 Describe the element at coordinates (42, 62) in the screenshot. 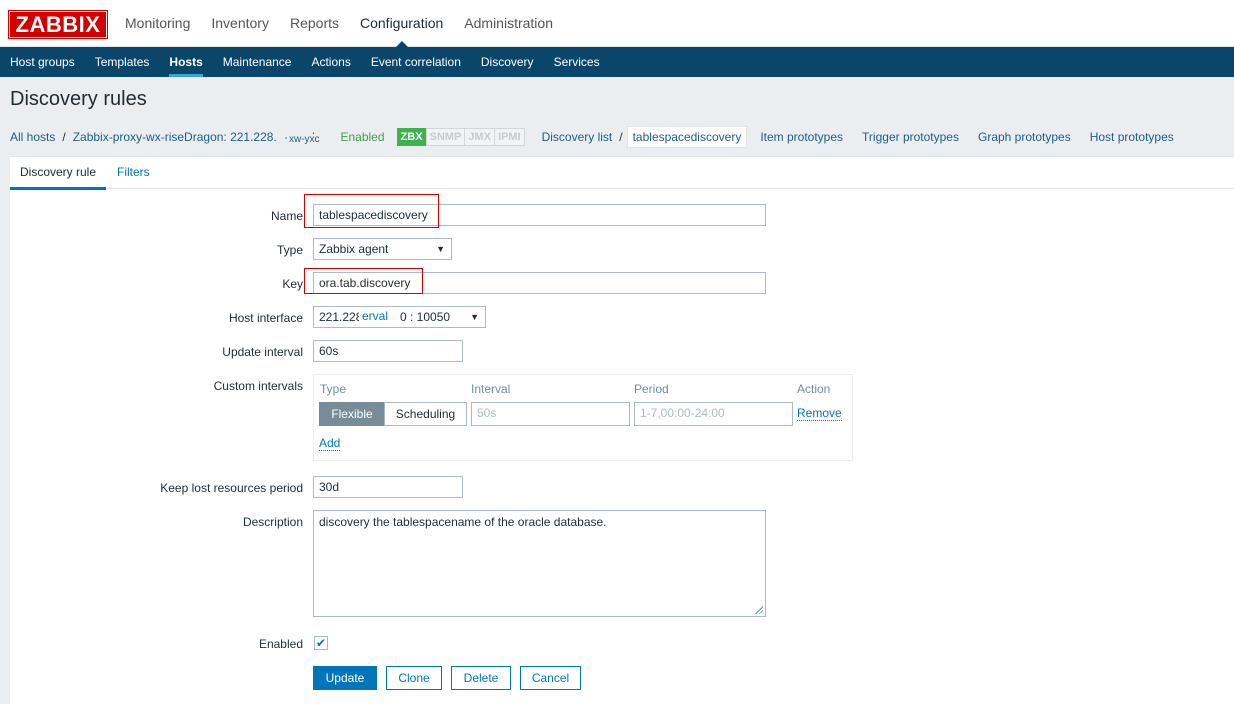

I see `sub-menu-host-groups: Host groups` at that location.